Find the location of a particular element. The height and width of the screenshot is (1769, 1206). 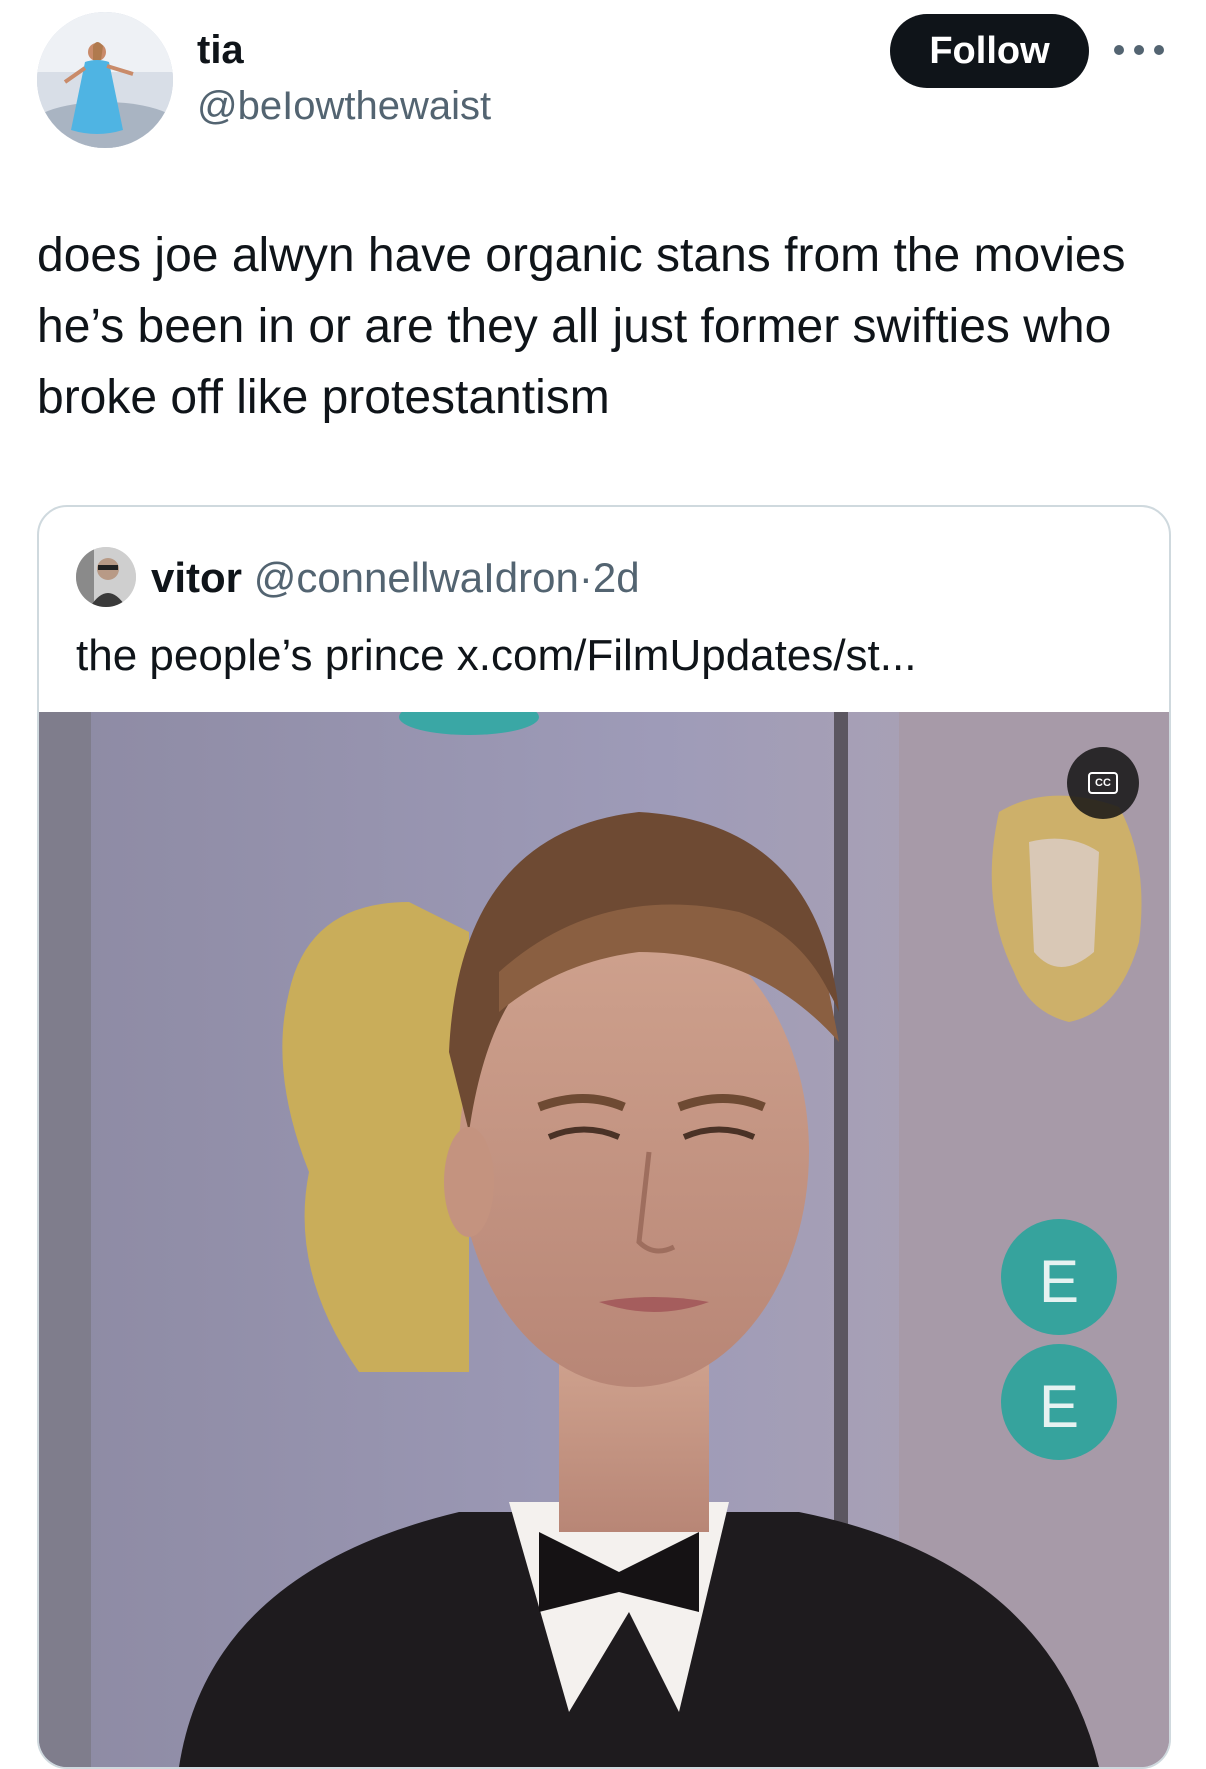

author-handle: @beIowthewaist is located at coordinates (344, 106).